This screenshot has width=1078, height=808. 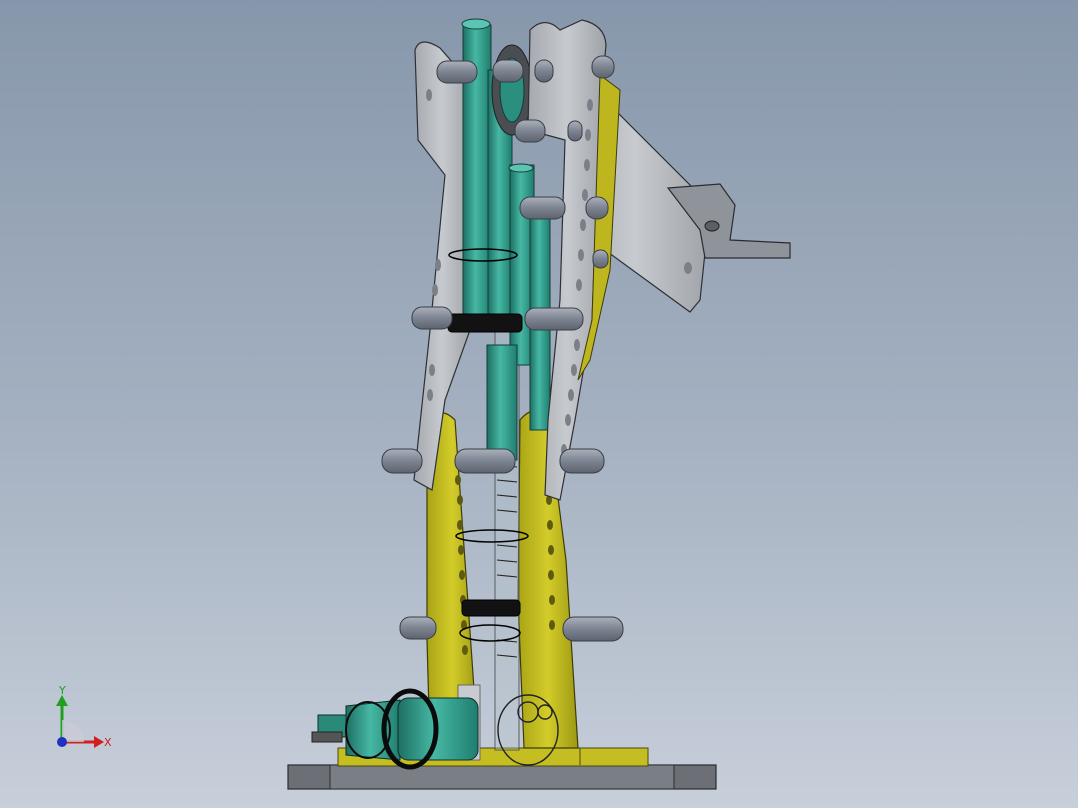 I want to click on z-axis-dot, so click(x=62, y=742).